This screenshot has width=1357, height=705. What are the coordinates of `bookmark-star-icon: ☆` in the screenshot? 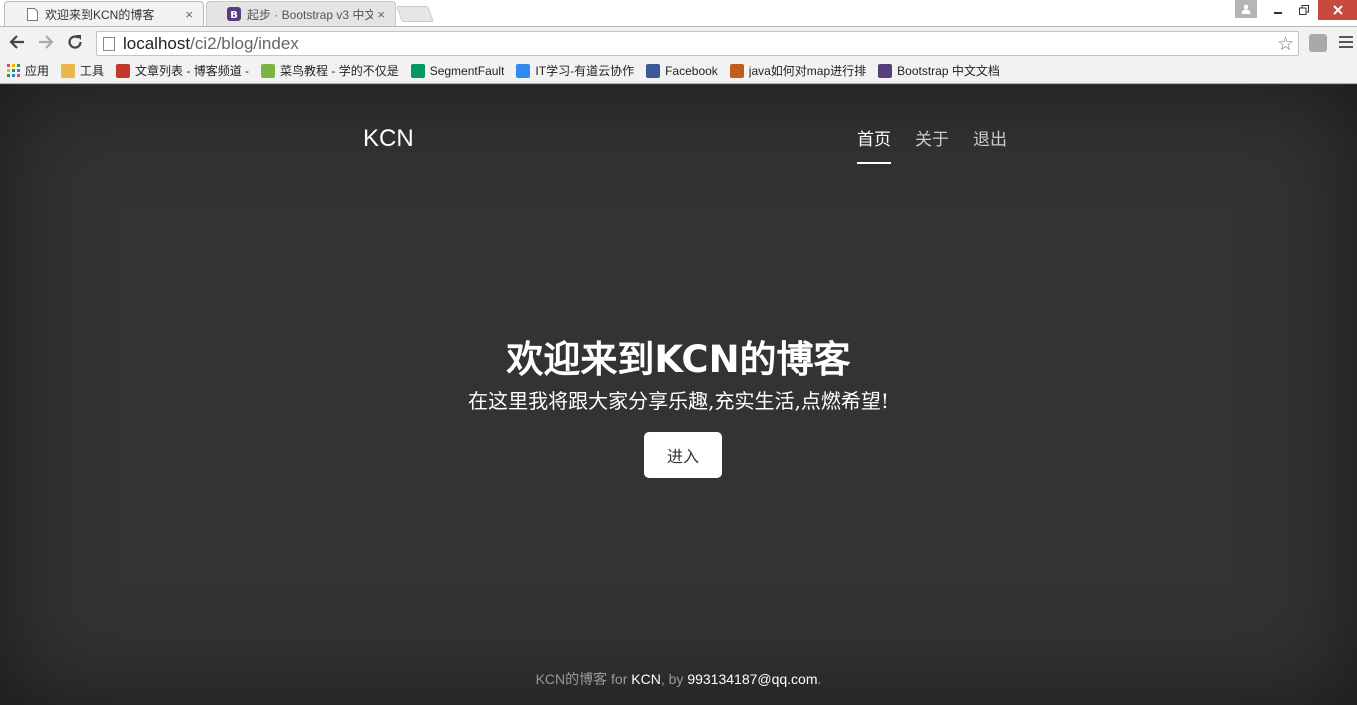 It's located at (1285, 44).